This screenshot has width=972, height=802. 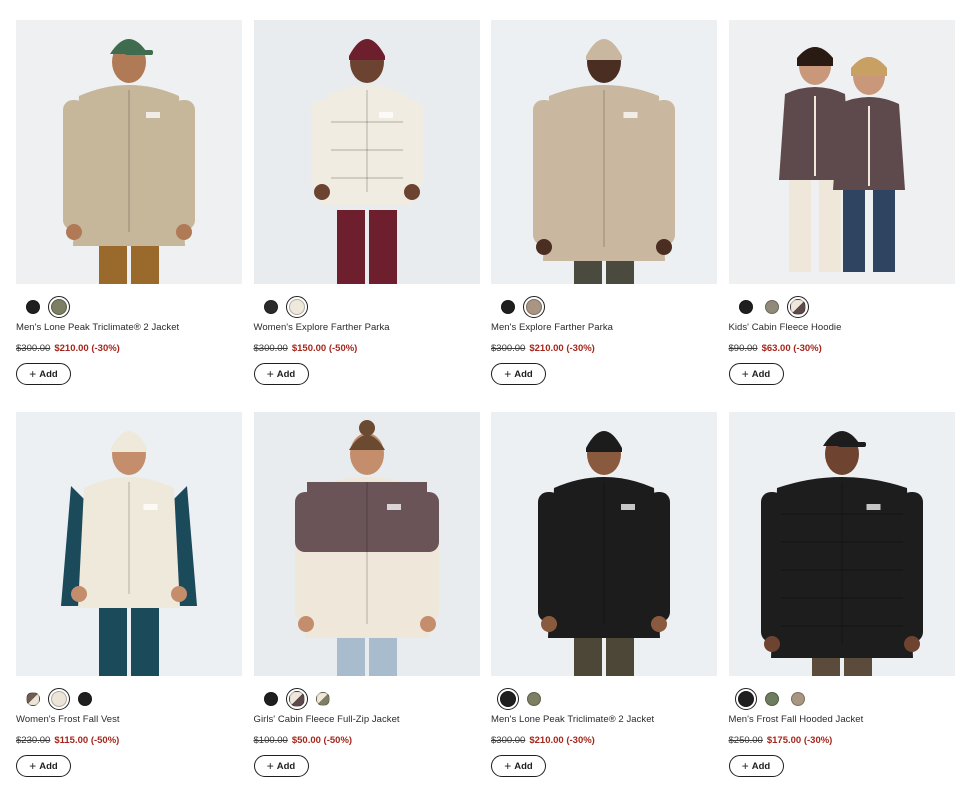 What do you see at coordinates (306, 348) in the screenshot?
I see `product-price: $300.00 $150.00 (-50%)` at bounding box center [306, 348].